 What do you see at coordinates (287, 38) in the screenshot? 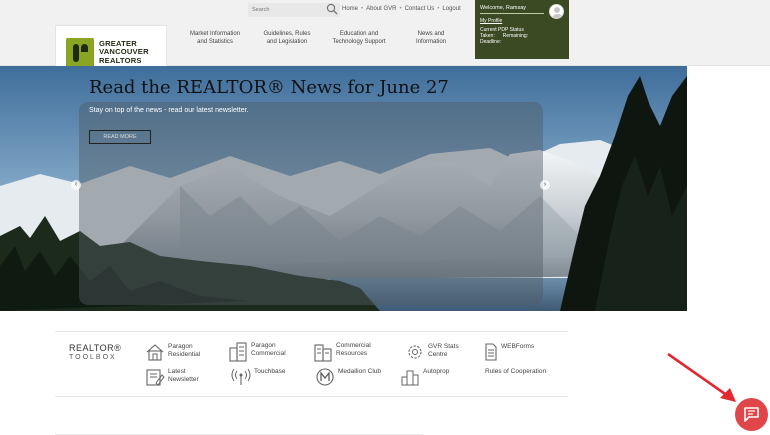
I see `nav-guidelines-rules: Guidelines, Rules and Legislation` at bounding box center [287, 38].